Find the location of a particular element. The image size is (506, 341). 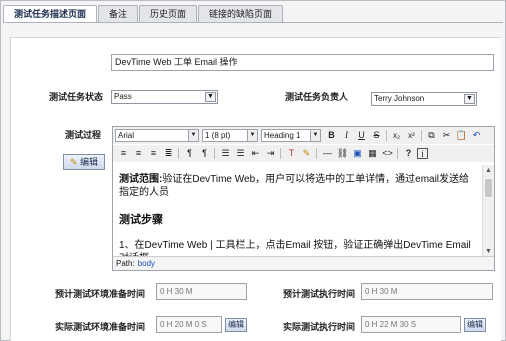

status-label: 测试任务状态 is located at coordinates (75, 97).